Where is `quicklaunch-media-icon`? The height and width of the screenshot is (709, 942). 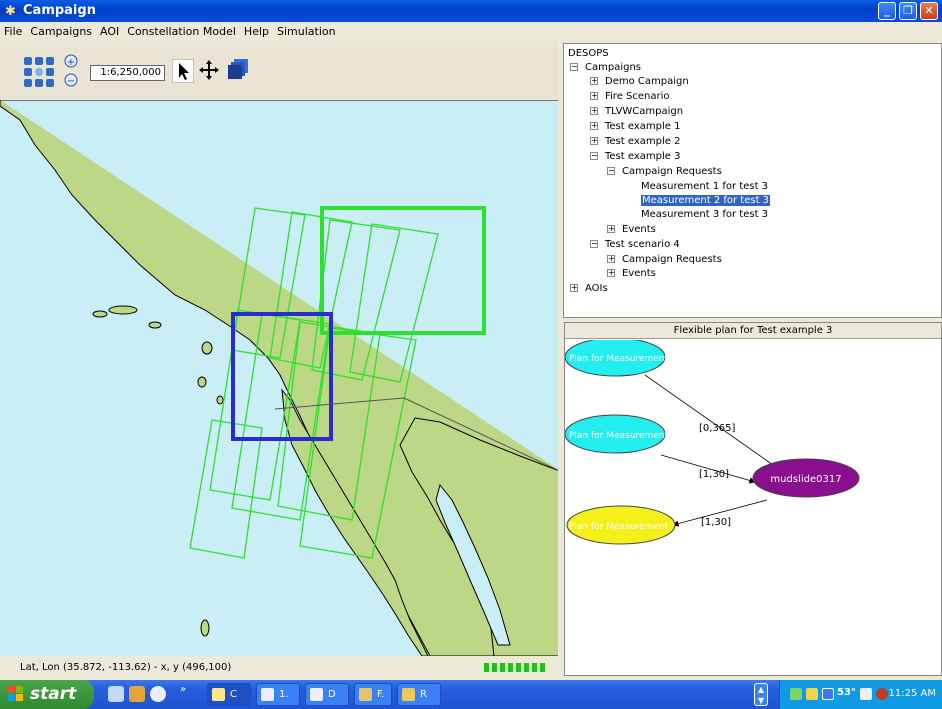
quicklaunch-media-icon is located at coordinates (137, 694).